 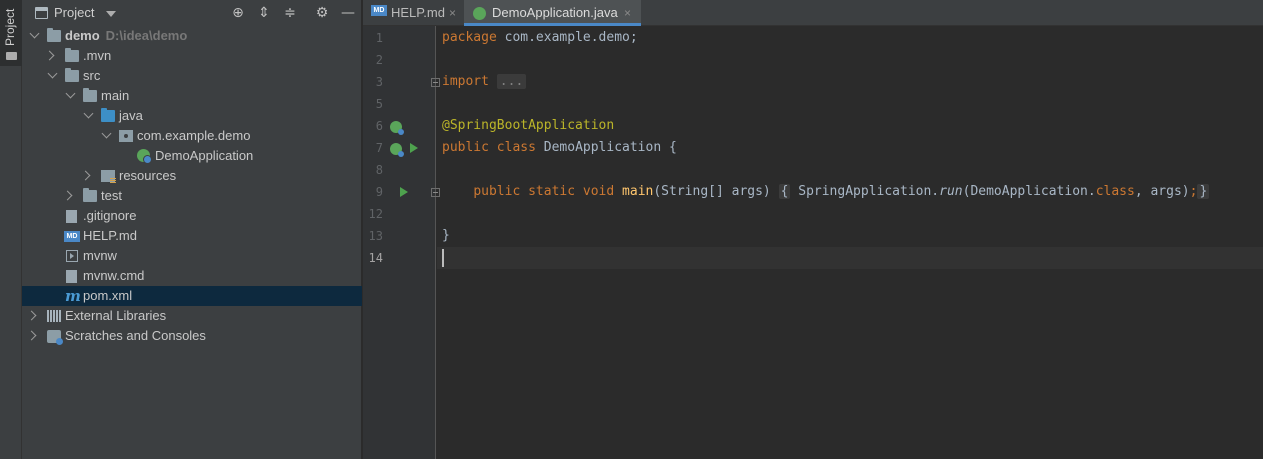 I want to click on tree-item-scratches: Scratches and Consoles, so click(x=192, y=336).